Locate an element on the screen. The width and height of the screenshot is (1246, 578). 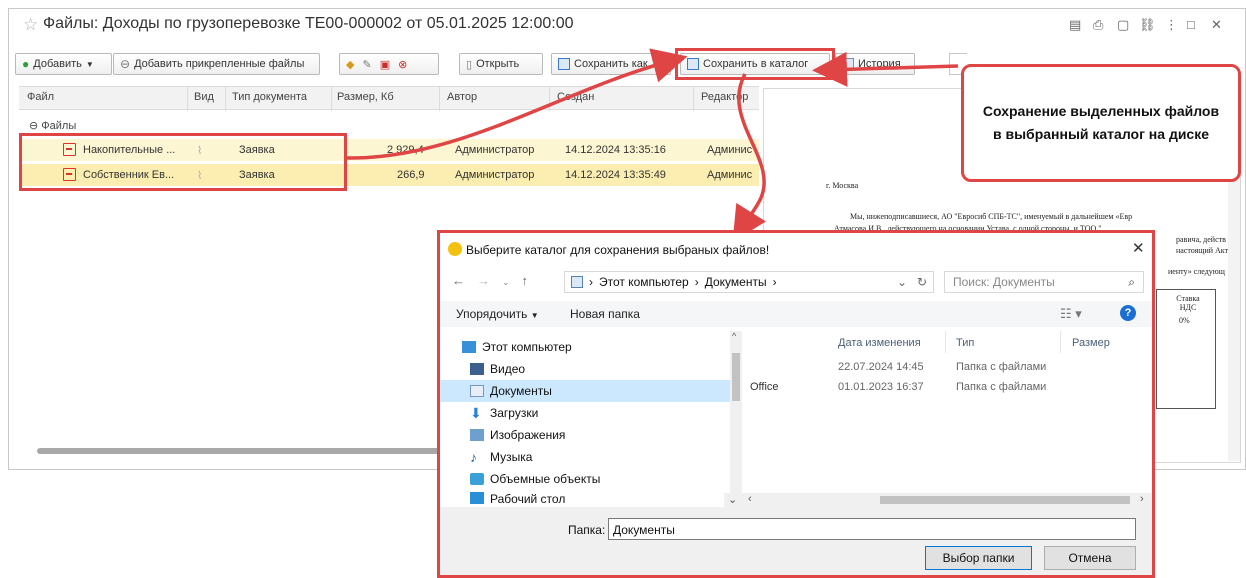
list-horizontal-scrollbar: ⌄ ‹ › is located at coordinates (938, 500).